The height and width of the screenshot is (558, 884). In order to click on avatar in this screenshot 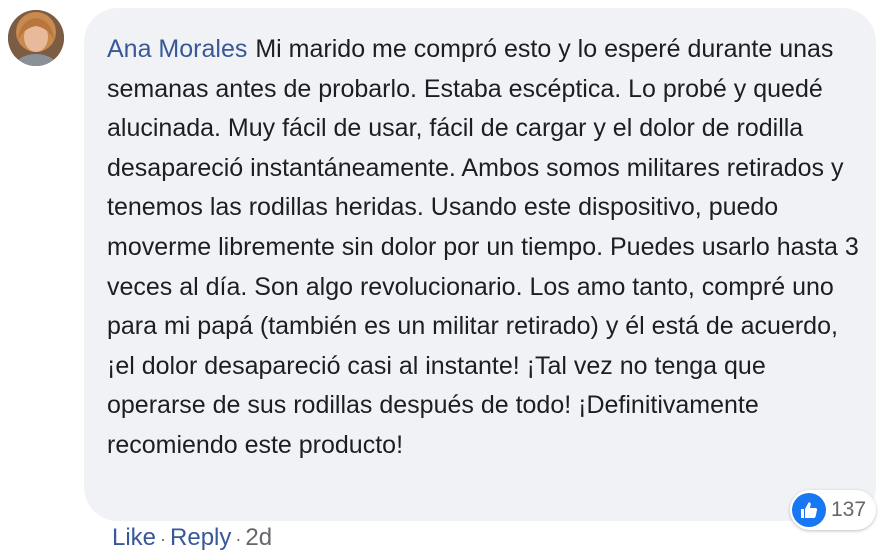, I will do `click(36, 38)`.